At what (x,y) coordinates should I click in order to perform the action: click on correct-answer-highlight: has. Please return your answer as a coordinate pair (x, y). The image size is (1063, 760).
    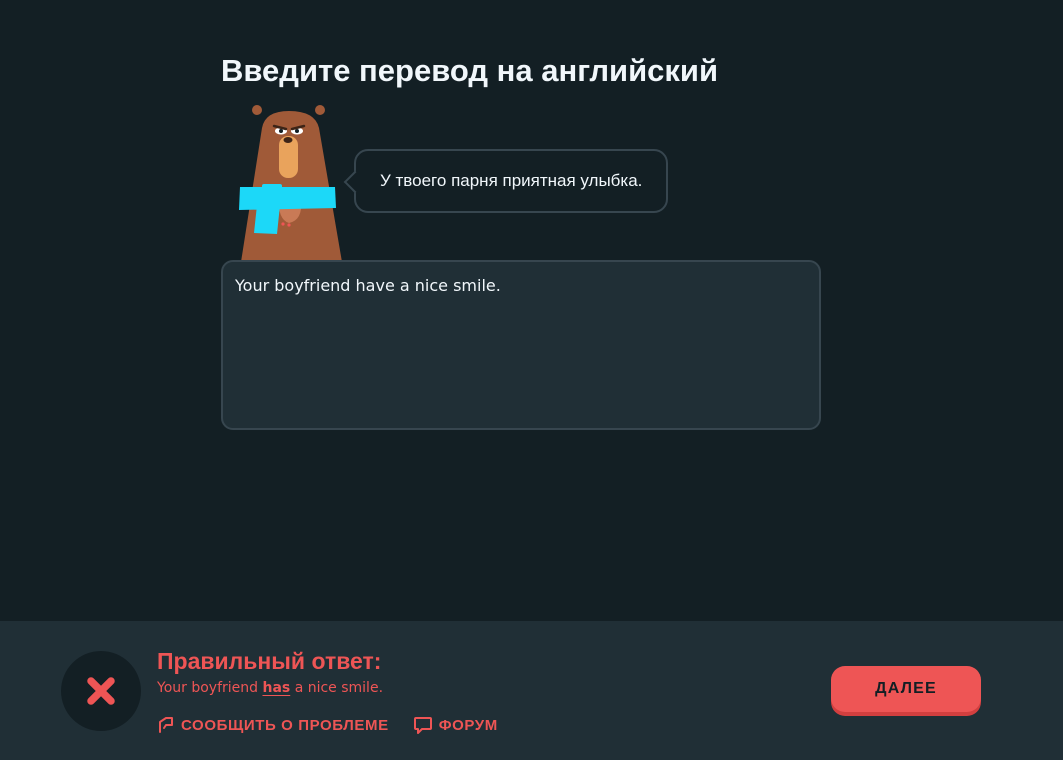
    Looking at the image, I should click on (276, 688).